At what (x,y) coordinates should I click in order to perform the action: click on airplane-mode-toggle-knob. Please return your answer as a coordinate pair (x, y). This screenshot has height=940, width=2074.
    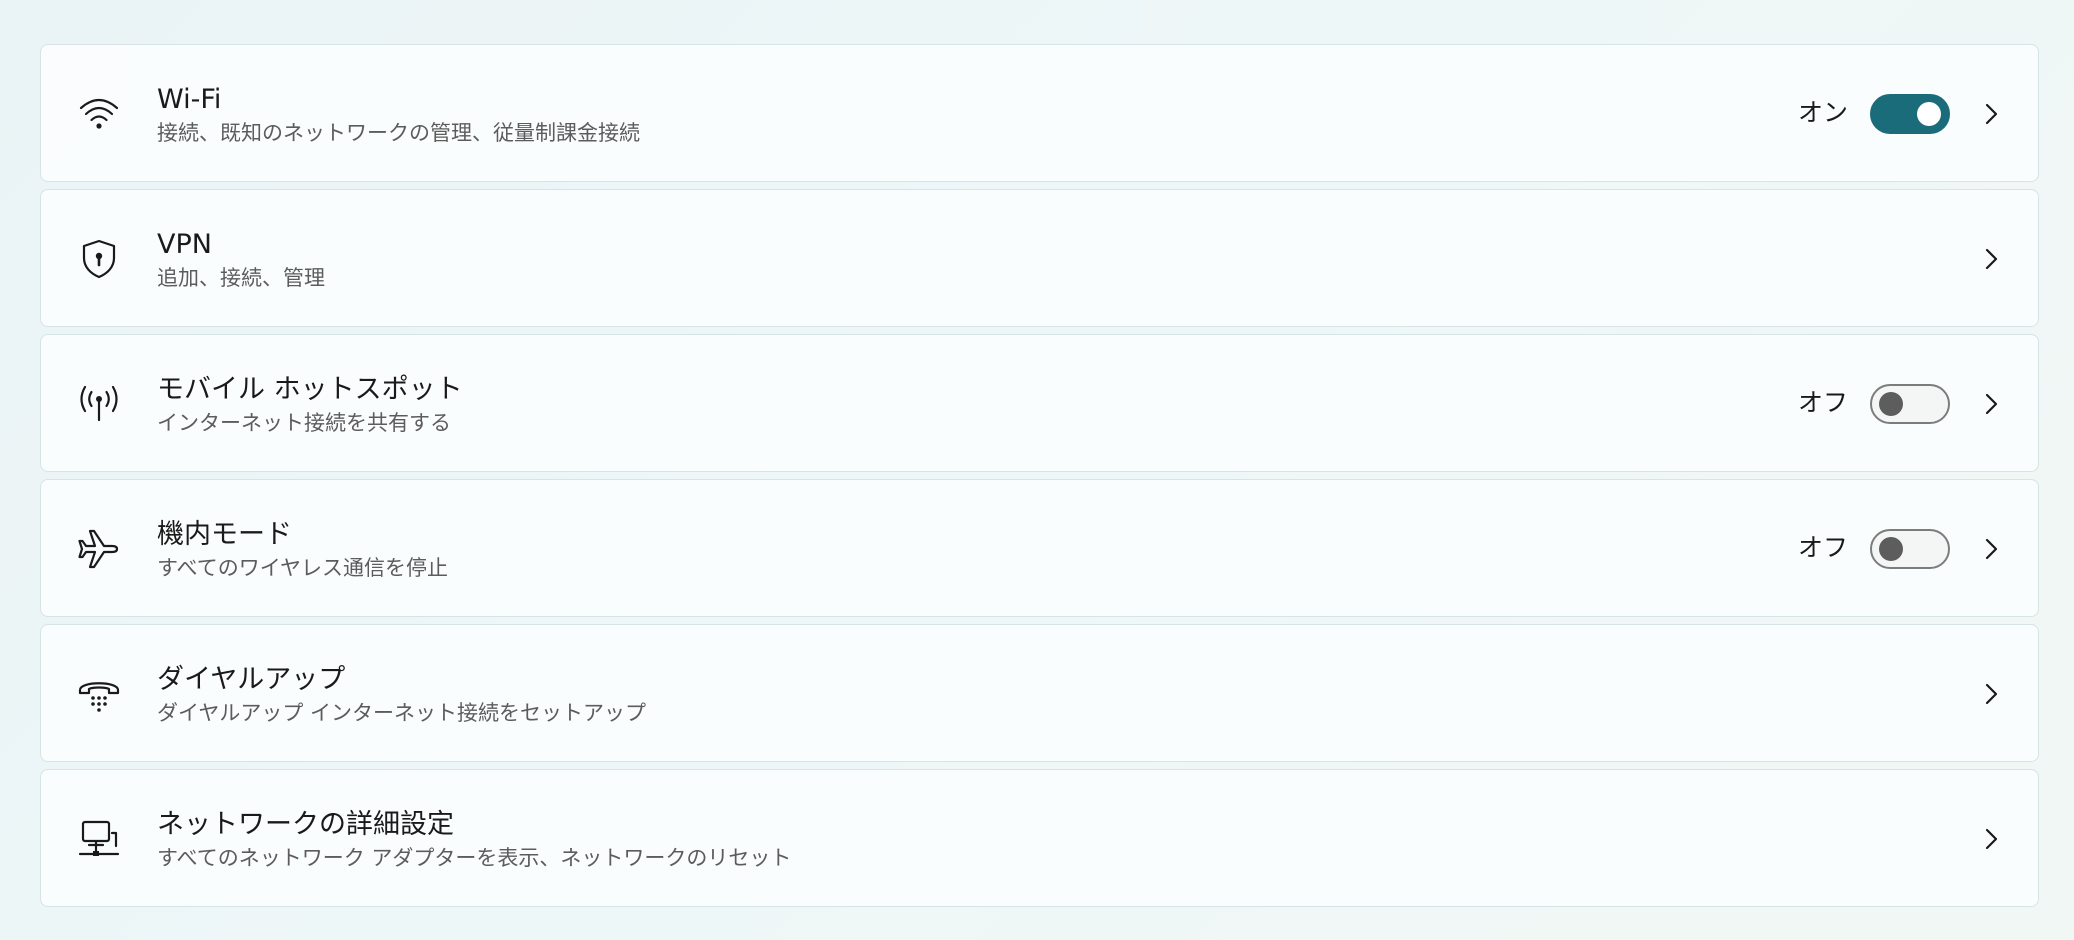
    Looking at the image, I should click on (1891, 549).